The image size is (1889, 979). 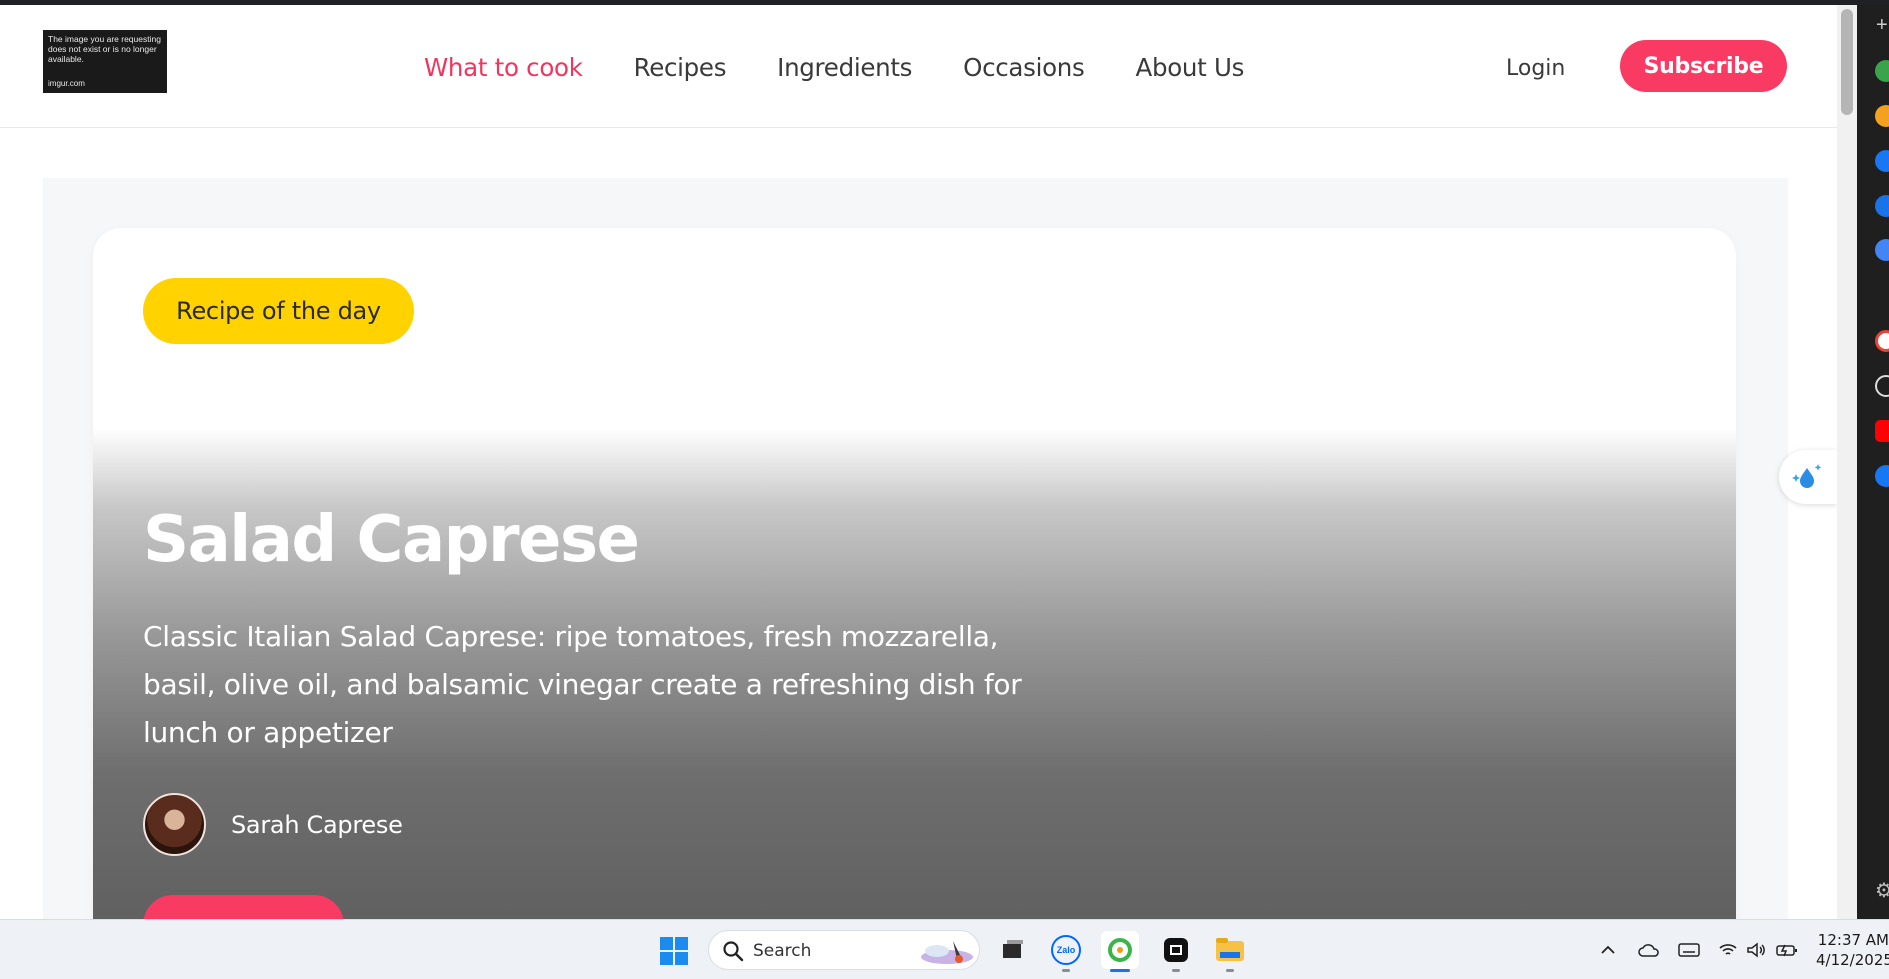 I want to click on recipe-of-day-badge: Recipe of the day, so click(x=278, y=311).